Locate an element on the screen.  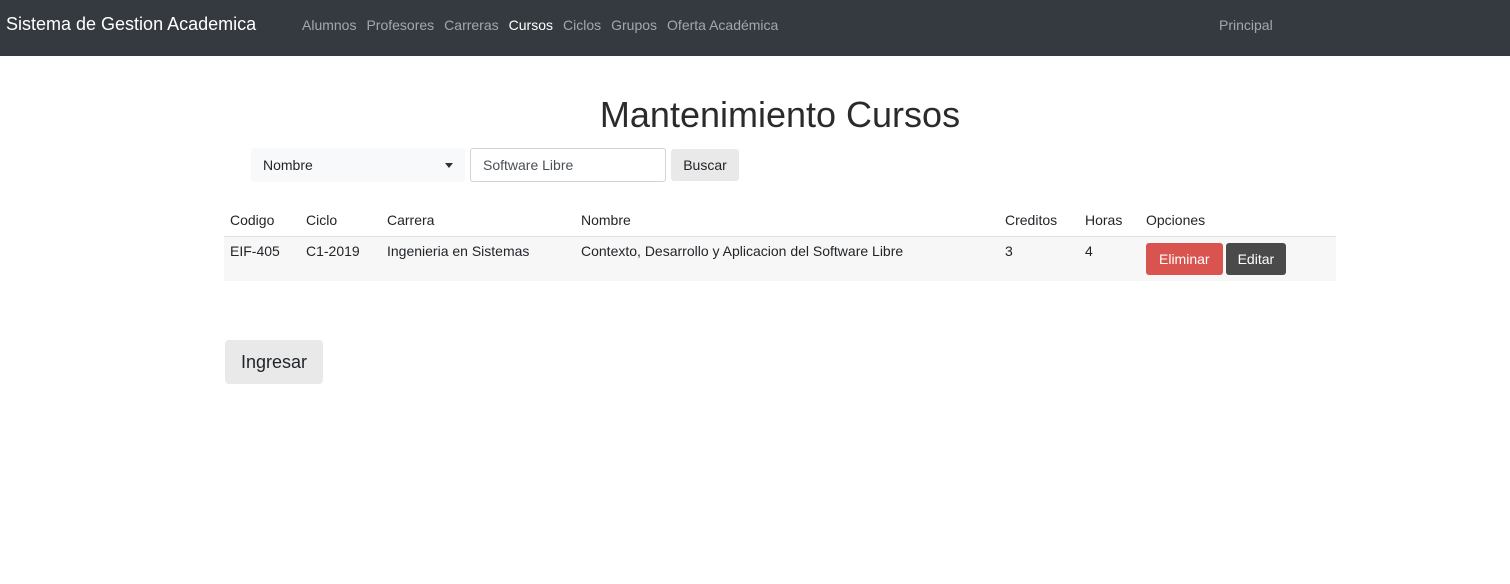
cell-horas: 4 is located at coordinates (1089, 251).